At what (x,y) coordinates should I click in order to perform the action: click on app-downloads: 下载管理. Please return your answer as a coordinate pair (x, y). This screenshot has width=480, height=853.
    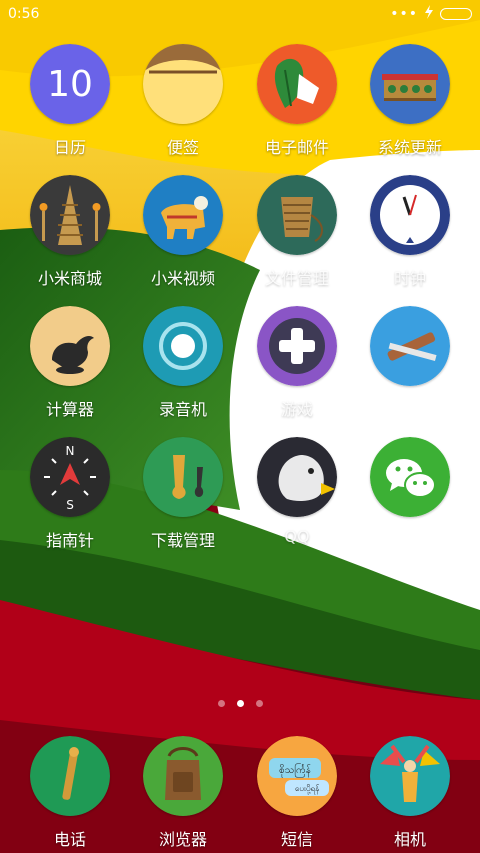
    Looking at the image, I should click on (183, 497).